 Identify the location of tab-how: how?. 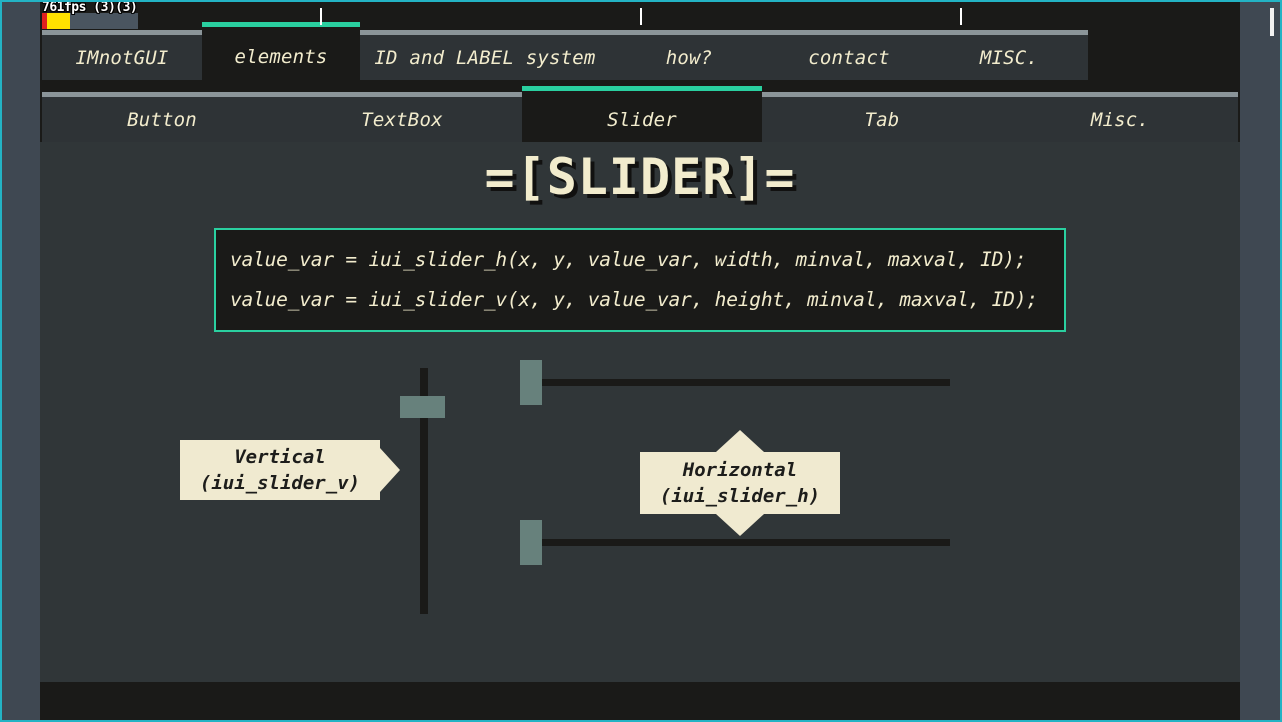
(689, 55).